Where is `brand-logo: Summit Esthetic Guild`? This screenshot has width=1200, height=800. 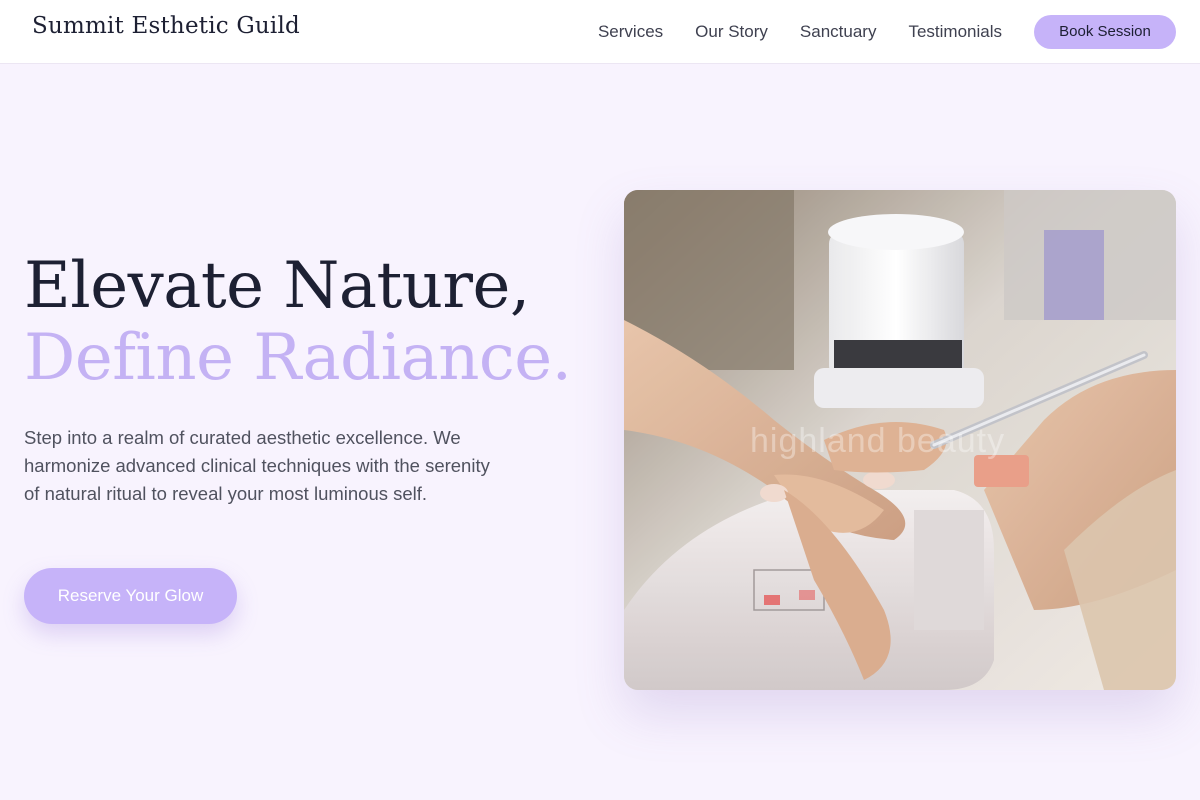
brand-logo: Summit Esthetic Guild is located at coordinates (166, 26).